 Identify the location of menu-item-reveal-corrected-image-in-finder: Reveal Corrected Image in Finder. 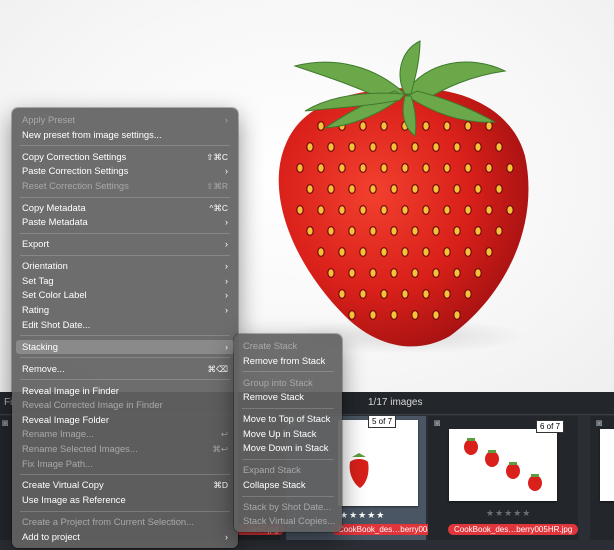
(125, 405).